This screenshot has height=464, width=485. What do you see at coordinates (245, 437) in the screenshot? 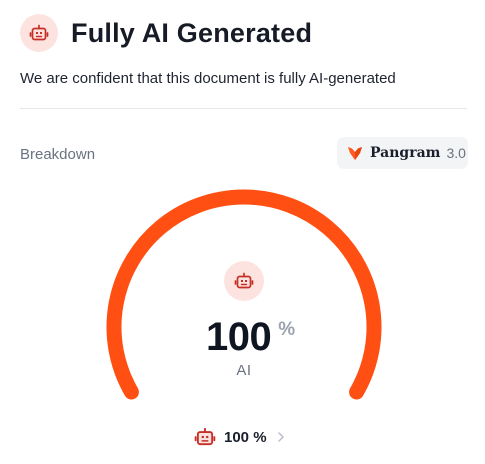
I see `summary-percent: 100 %` at bounding box center [245, 437].